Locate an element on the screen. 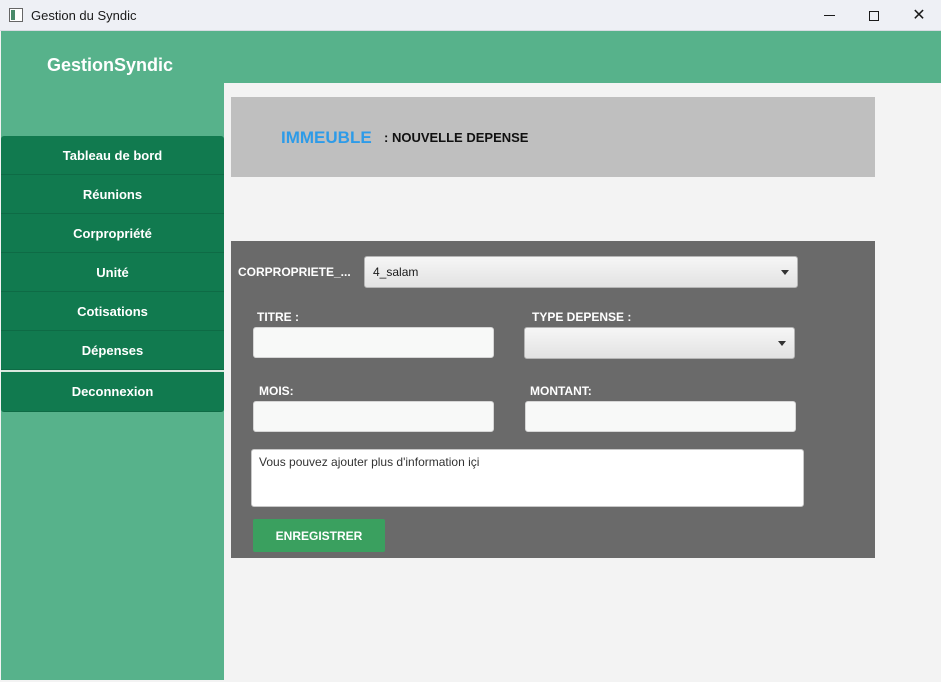  mois-label: MOIS: is located at coordinates (276, 391).